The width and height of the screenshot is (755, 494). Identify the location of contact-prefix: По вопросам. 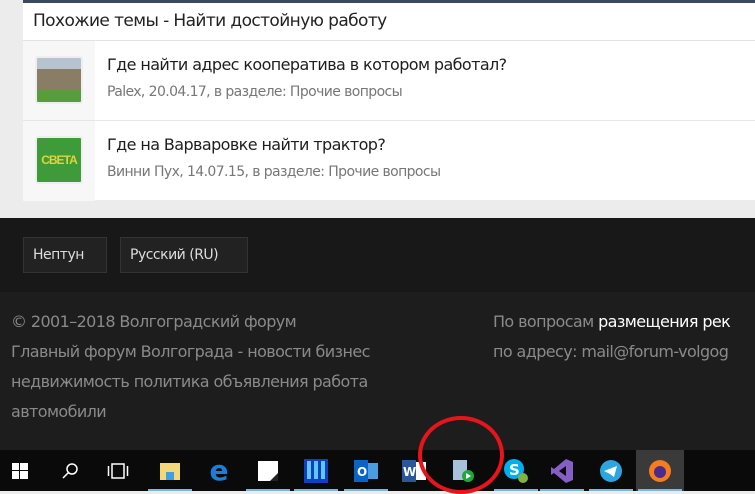
(546, 321).